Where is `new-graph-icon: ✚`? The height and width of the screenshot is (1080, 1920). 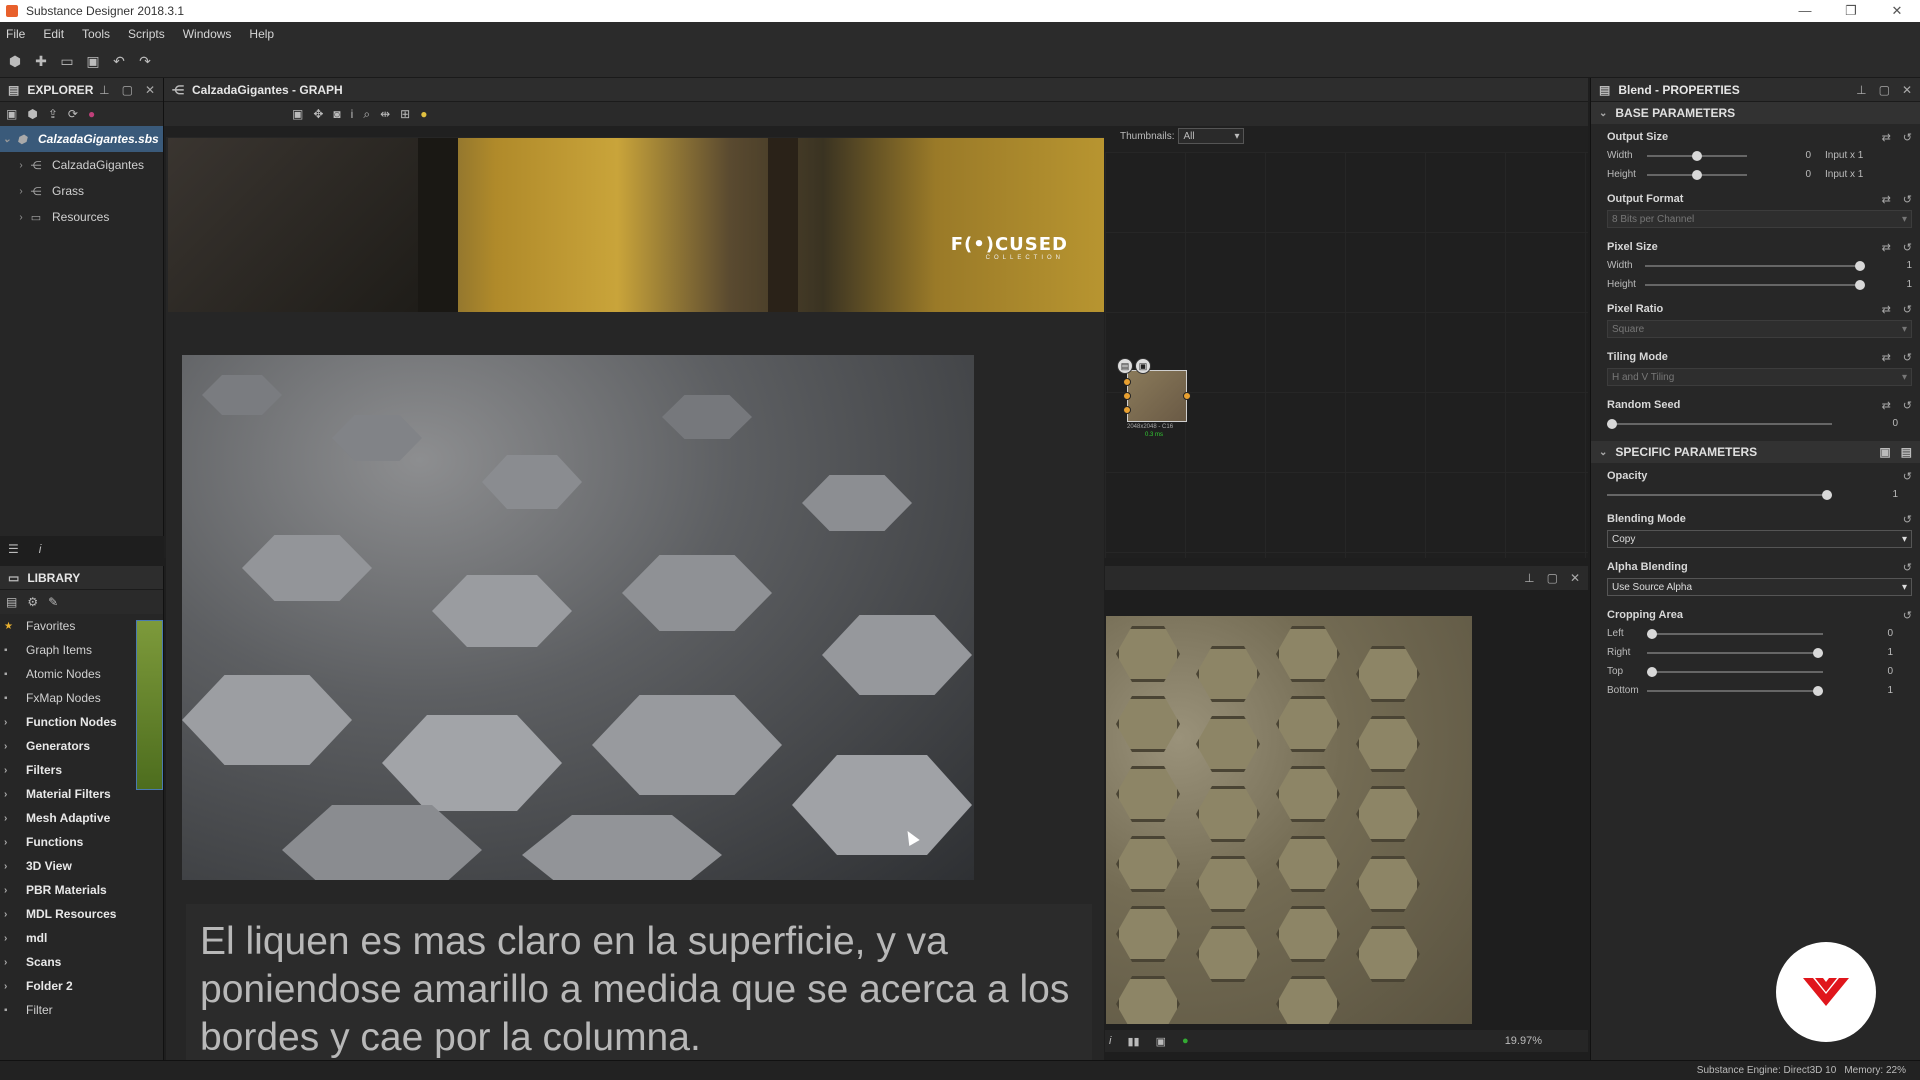
new-graph-icon: ✚ is located at coordinates (41, 61).